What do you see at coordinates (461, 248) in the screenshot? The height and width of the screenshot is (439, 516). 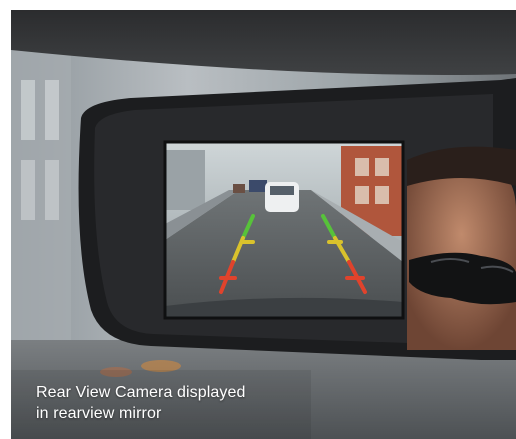 I see `driver-reflection` at bounding box center [461, 248].